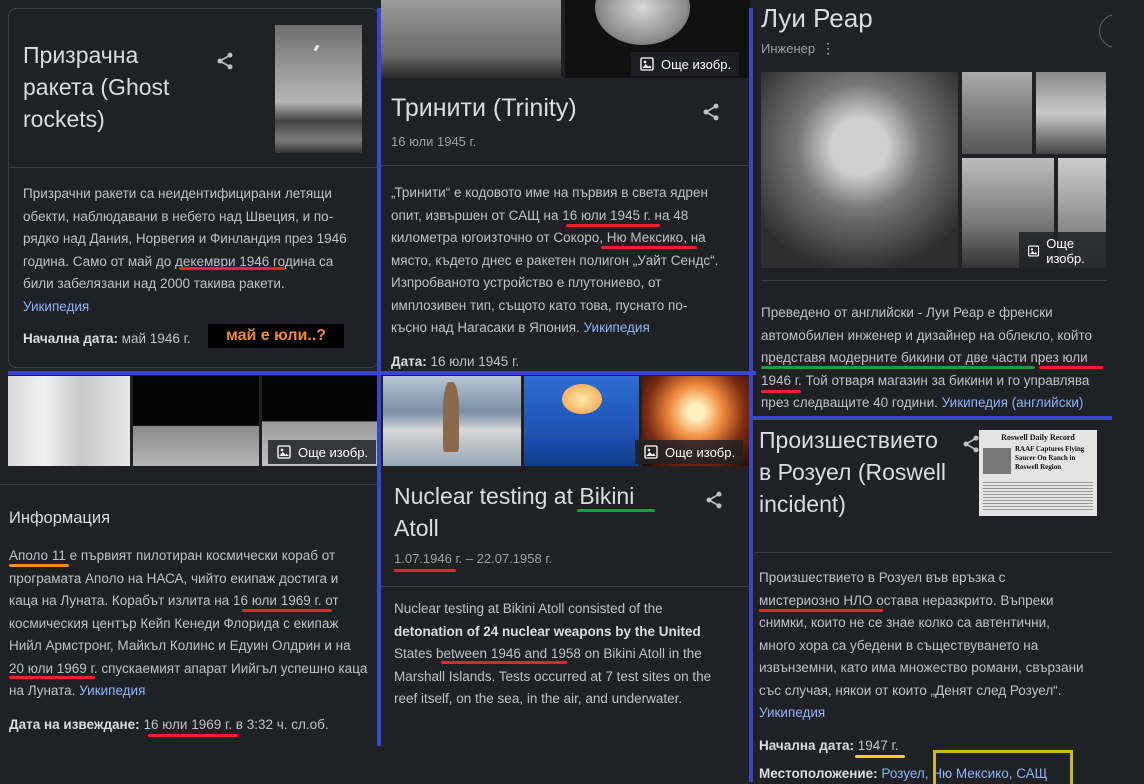 This screenshot has width=1144, height=784. What do you see at coordinates (81, 55) in the screenshot?
I see `ghost-title-line: Призрачна` at bounding box center [81, 55].